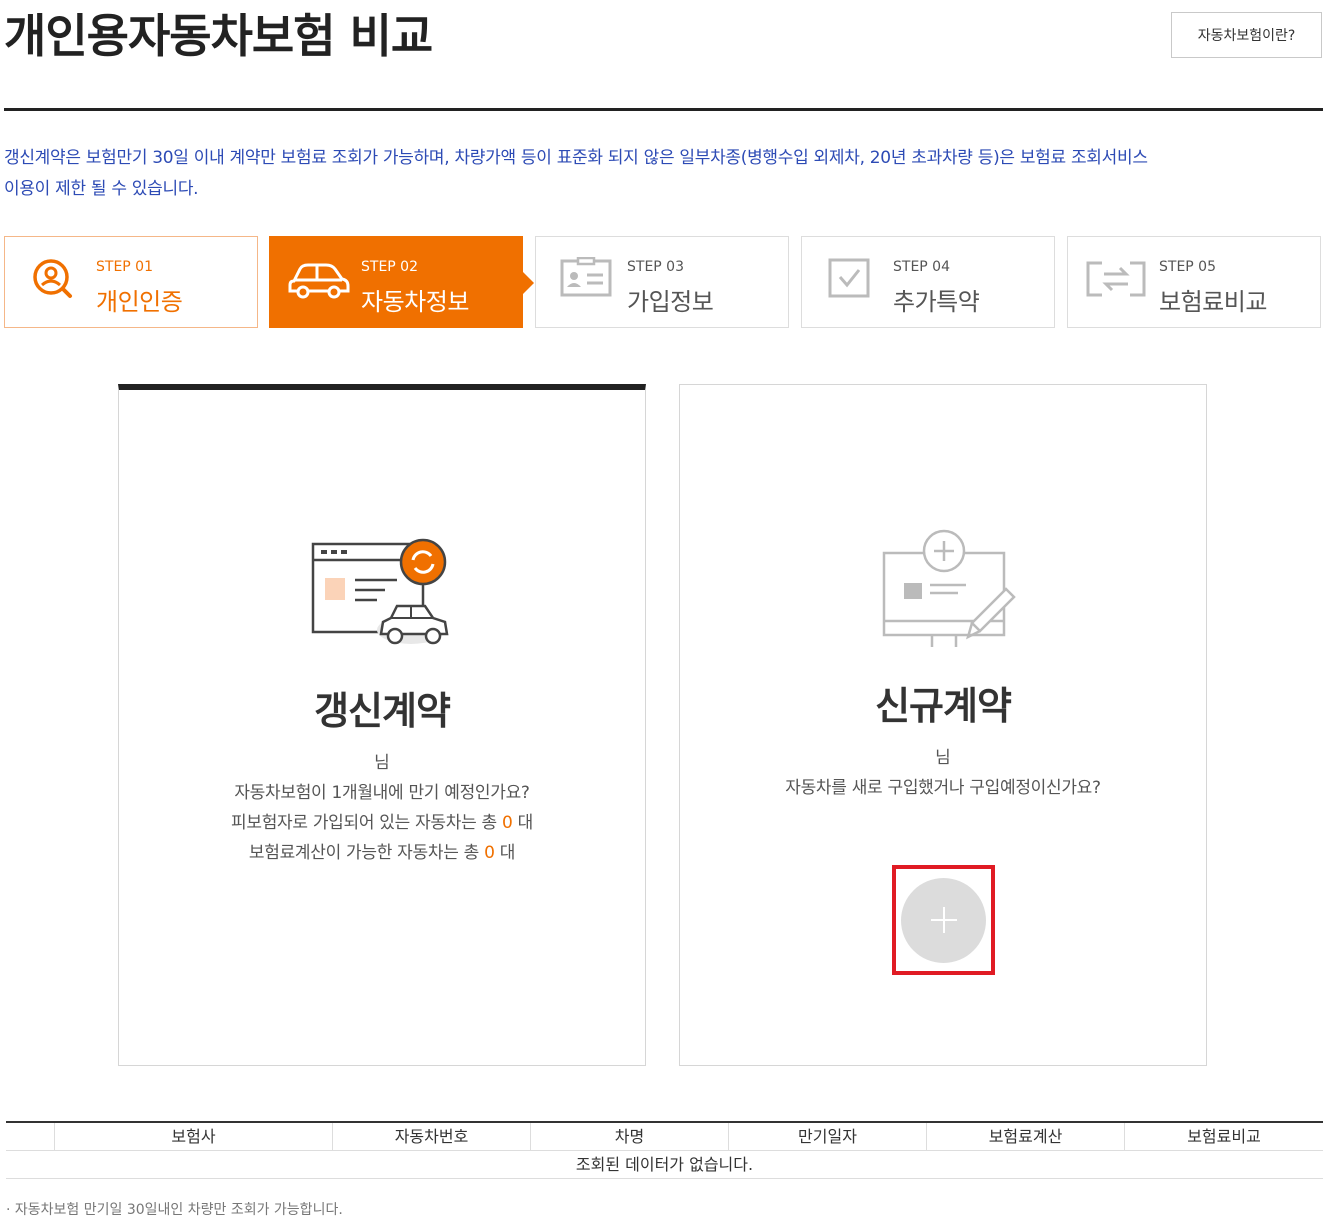 The image size is (1331, 1231). I want to click on plus-icon, so click(943, 920).